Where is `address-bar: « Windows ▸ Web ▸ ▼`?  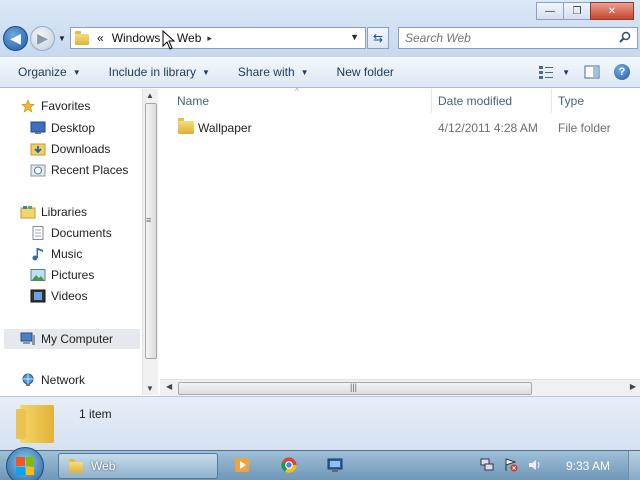 address-bar: « Windows ▸ Web ▸ ▼ is located at coordinates (218, 38).